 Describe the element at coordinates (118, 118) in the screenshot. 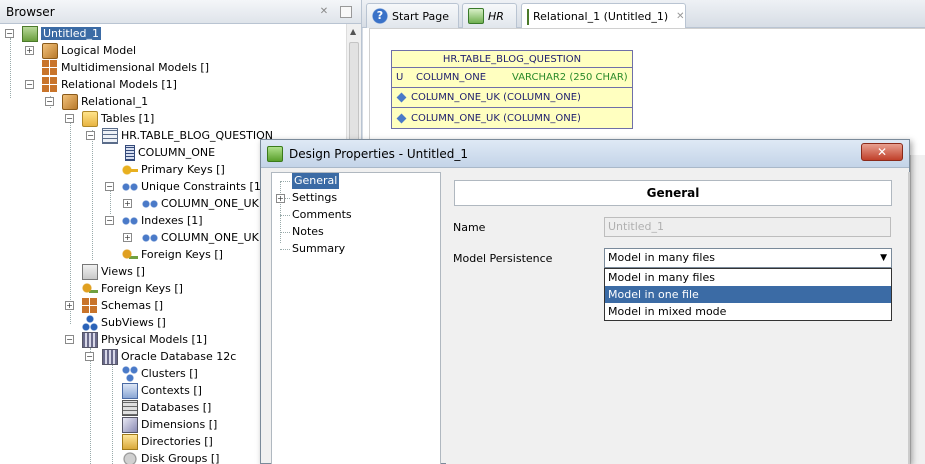

I see `tree-node-tables: Tables [1]` at that location.